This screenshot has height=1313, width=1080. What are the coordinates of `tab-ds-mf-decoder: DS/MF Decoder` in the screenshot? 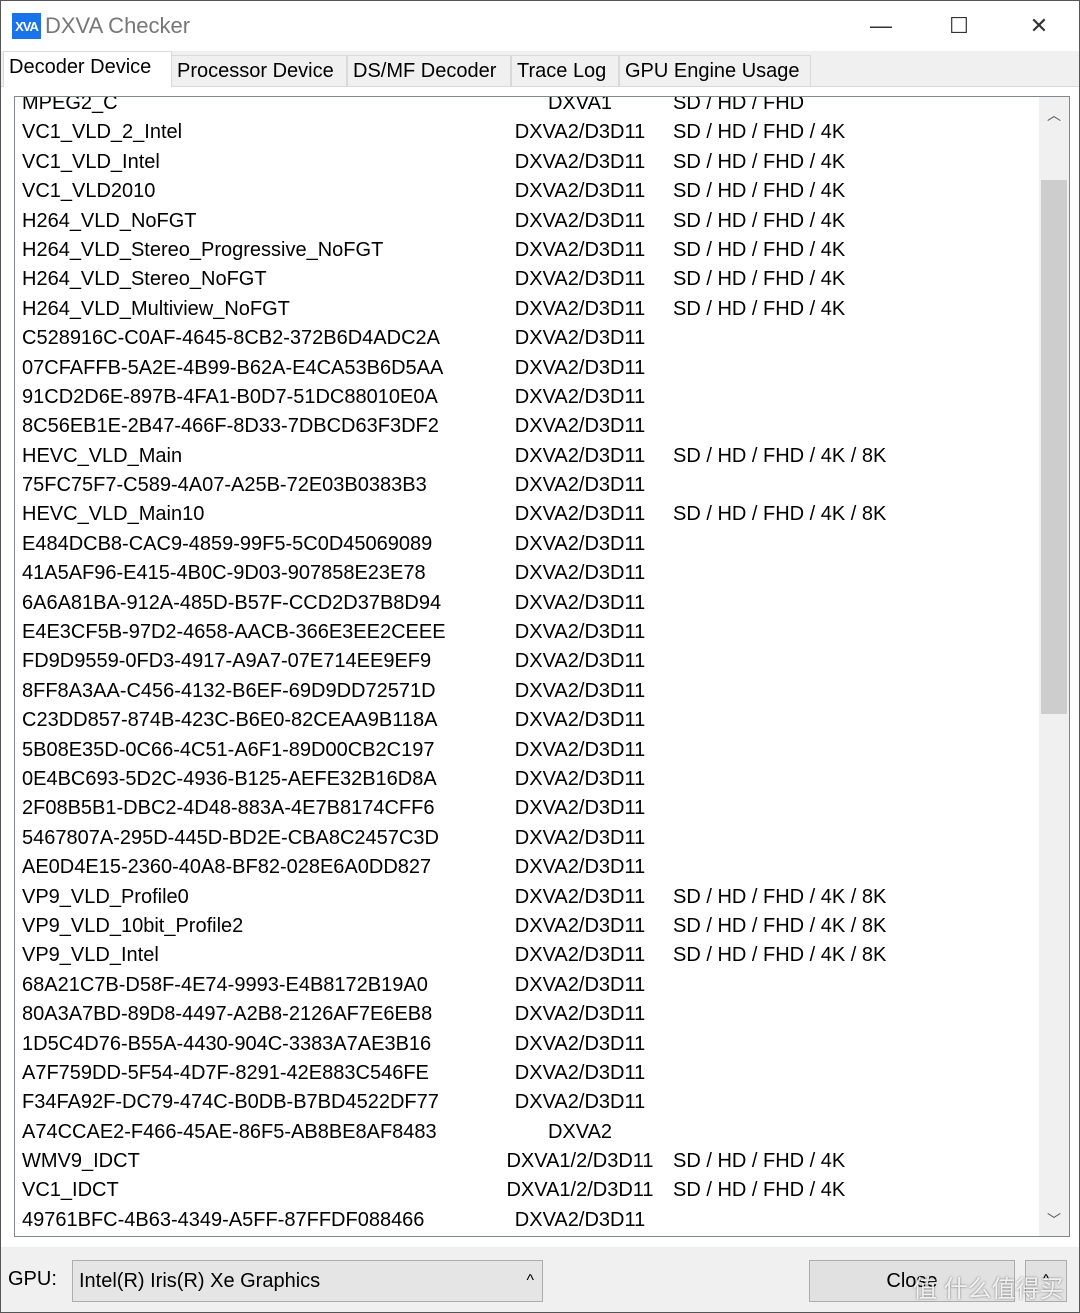 It's located at (429, 70).